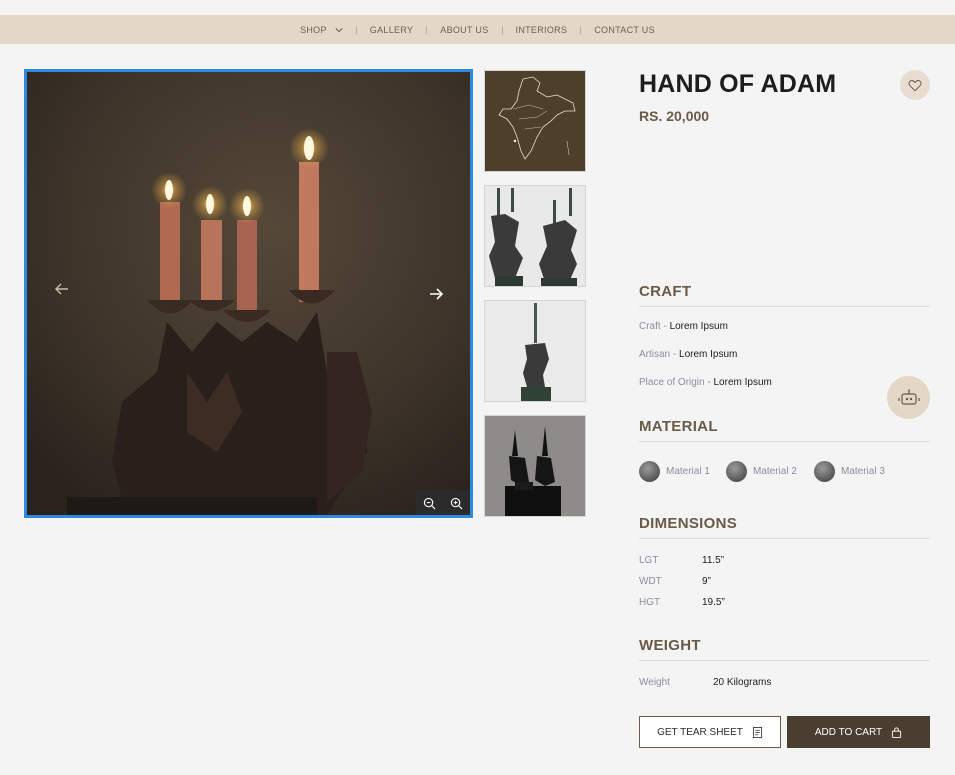  What do you see at coordinates (62, 289) in the screenshot?
I see `arrow-left-icon` at bounding box center [62, 289].